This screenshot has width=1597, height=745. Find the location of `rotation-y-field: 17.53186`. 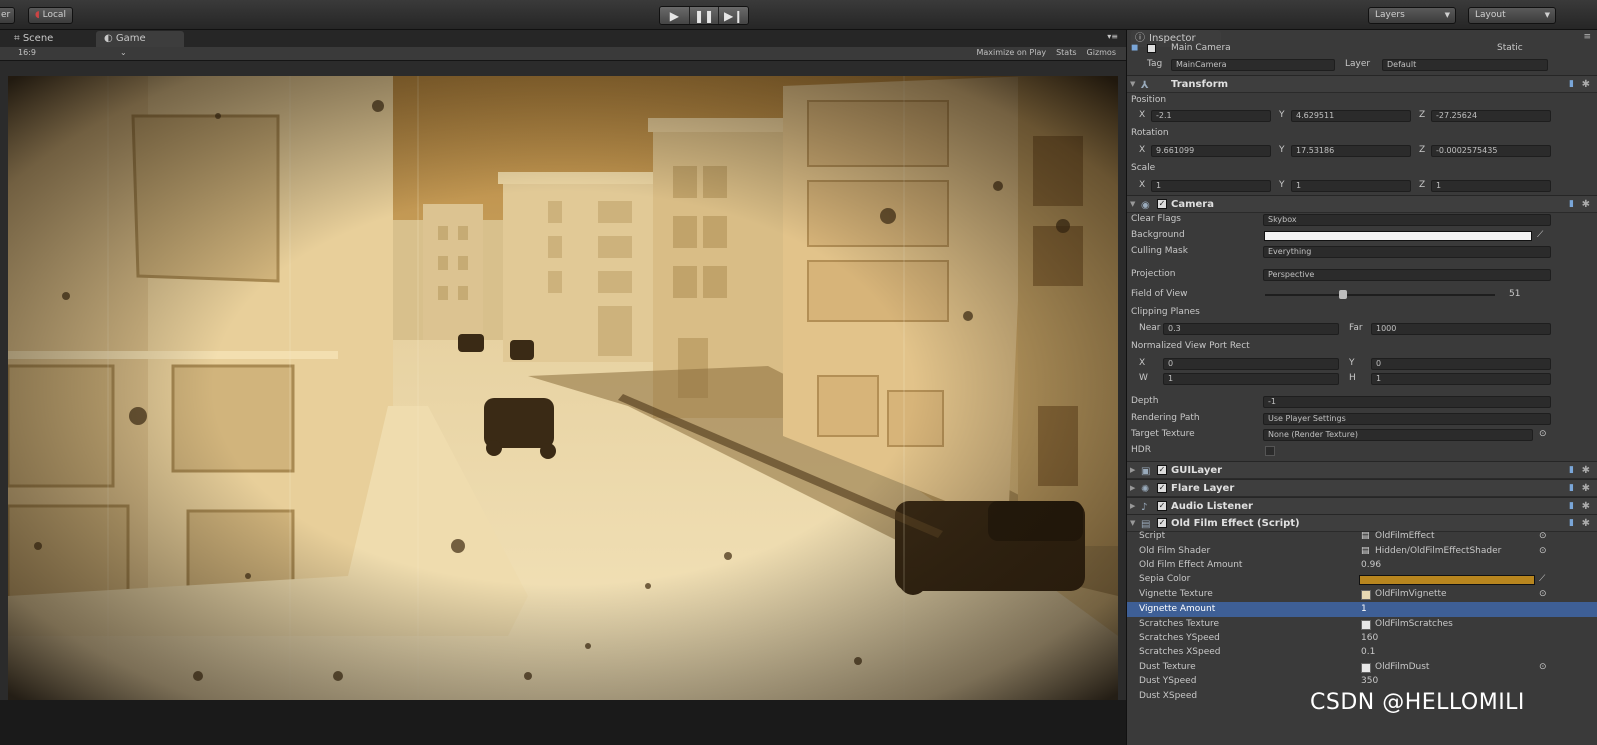

rotation-y-field: 17.53186 is located at coordinates (1351, 151).